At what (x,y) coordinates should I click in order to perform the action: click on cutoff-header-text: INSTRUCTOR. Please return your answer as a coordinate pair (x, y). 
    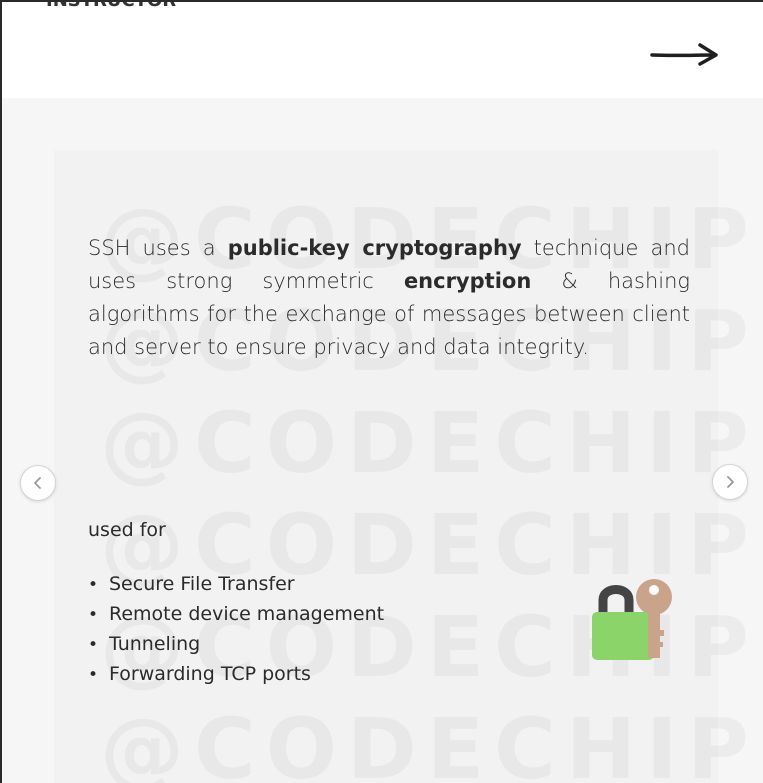
    Looking at the image, I should click on (111, 5).